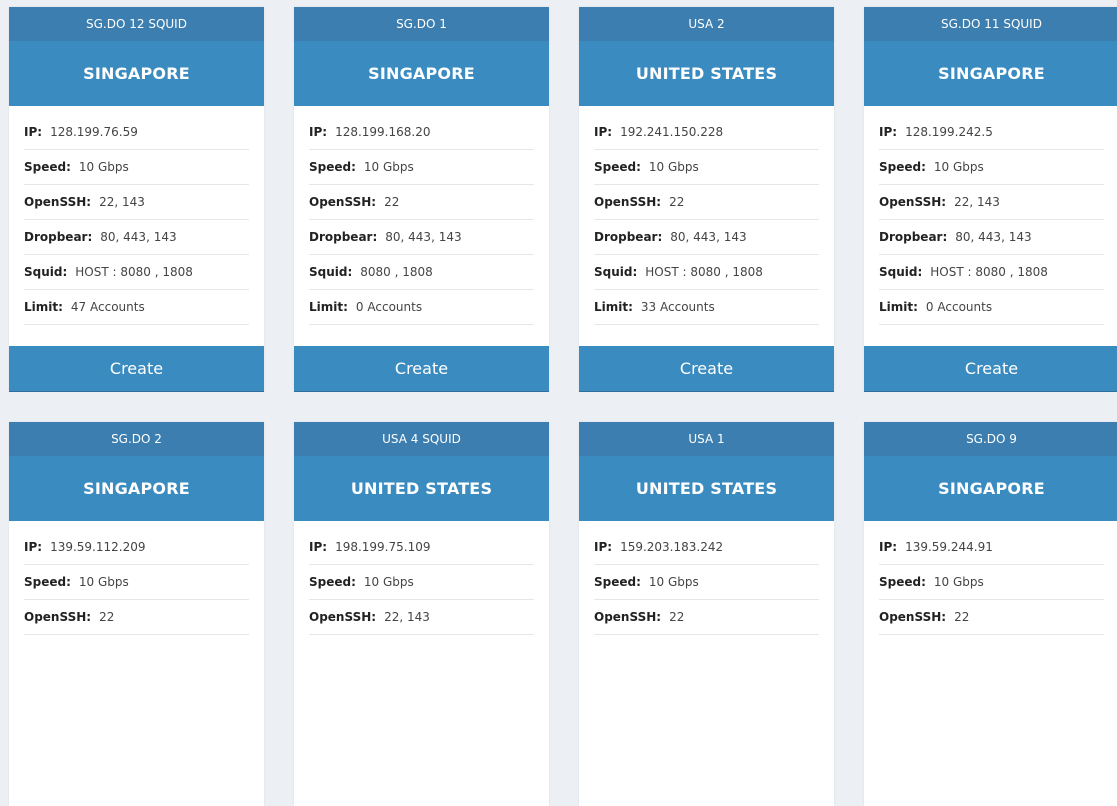  I want to click on ip-value: 139.59.244.91, so click(949, 547).